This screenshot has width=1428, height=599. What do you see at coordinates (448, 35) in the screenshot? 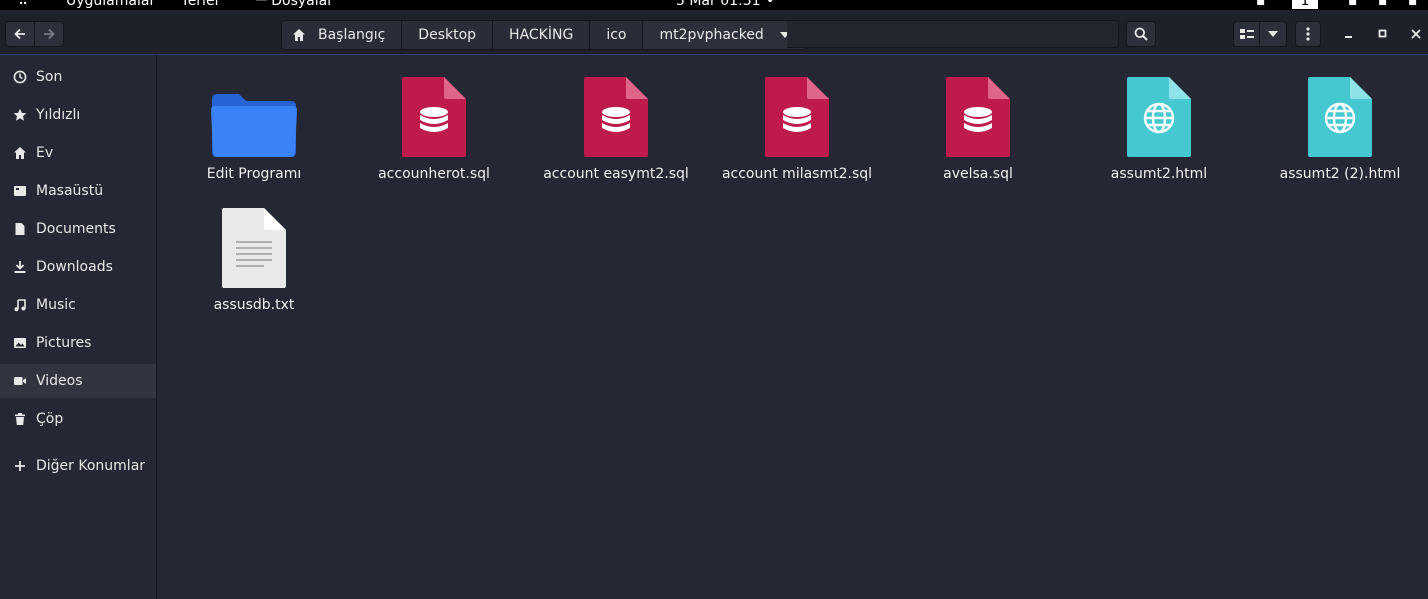
I see `breadcrumb-desktop: Desktop` at bounding box center [448, 35].